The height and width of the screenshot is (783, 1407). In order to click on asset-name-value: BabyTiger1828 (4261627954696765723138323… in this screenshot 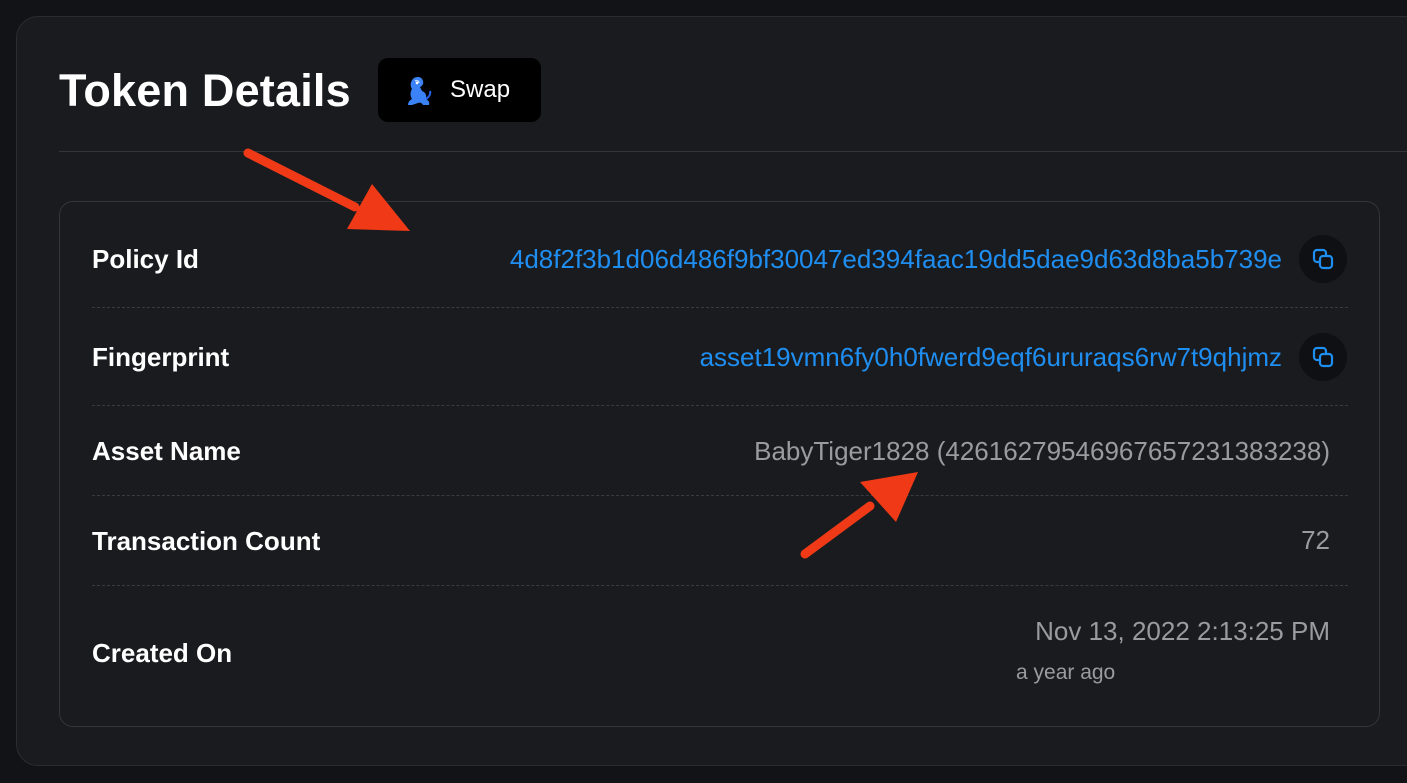, I will do `click(1042, 451)`.